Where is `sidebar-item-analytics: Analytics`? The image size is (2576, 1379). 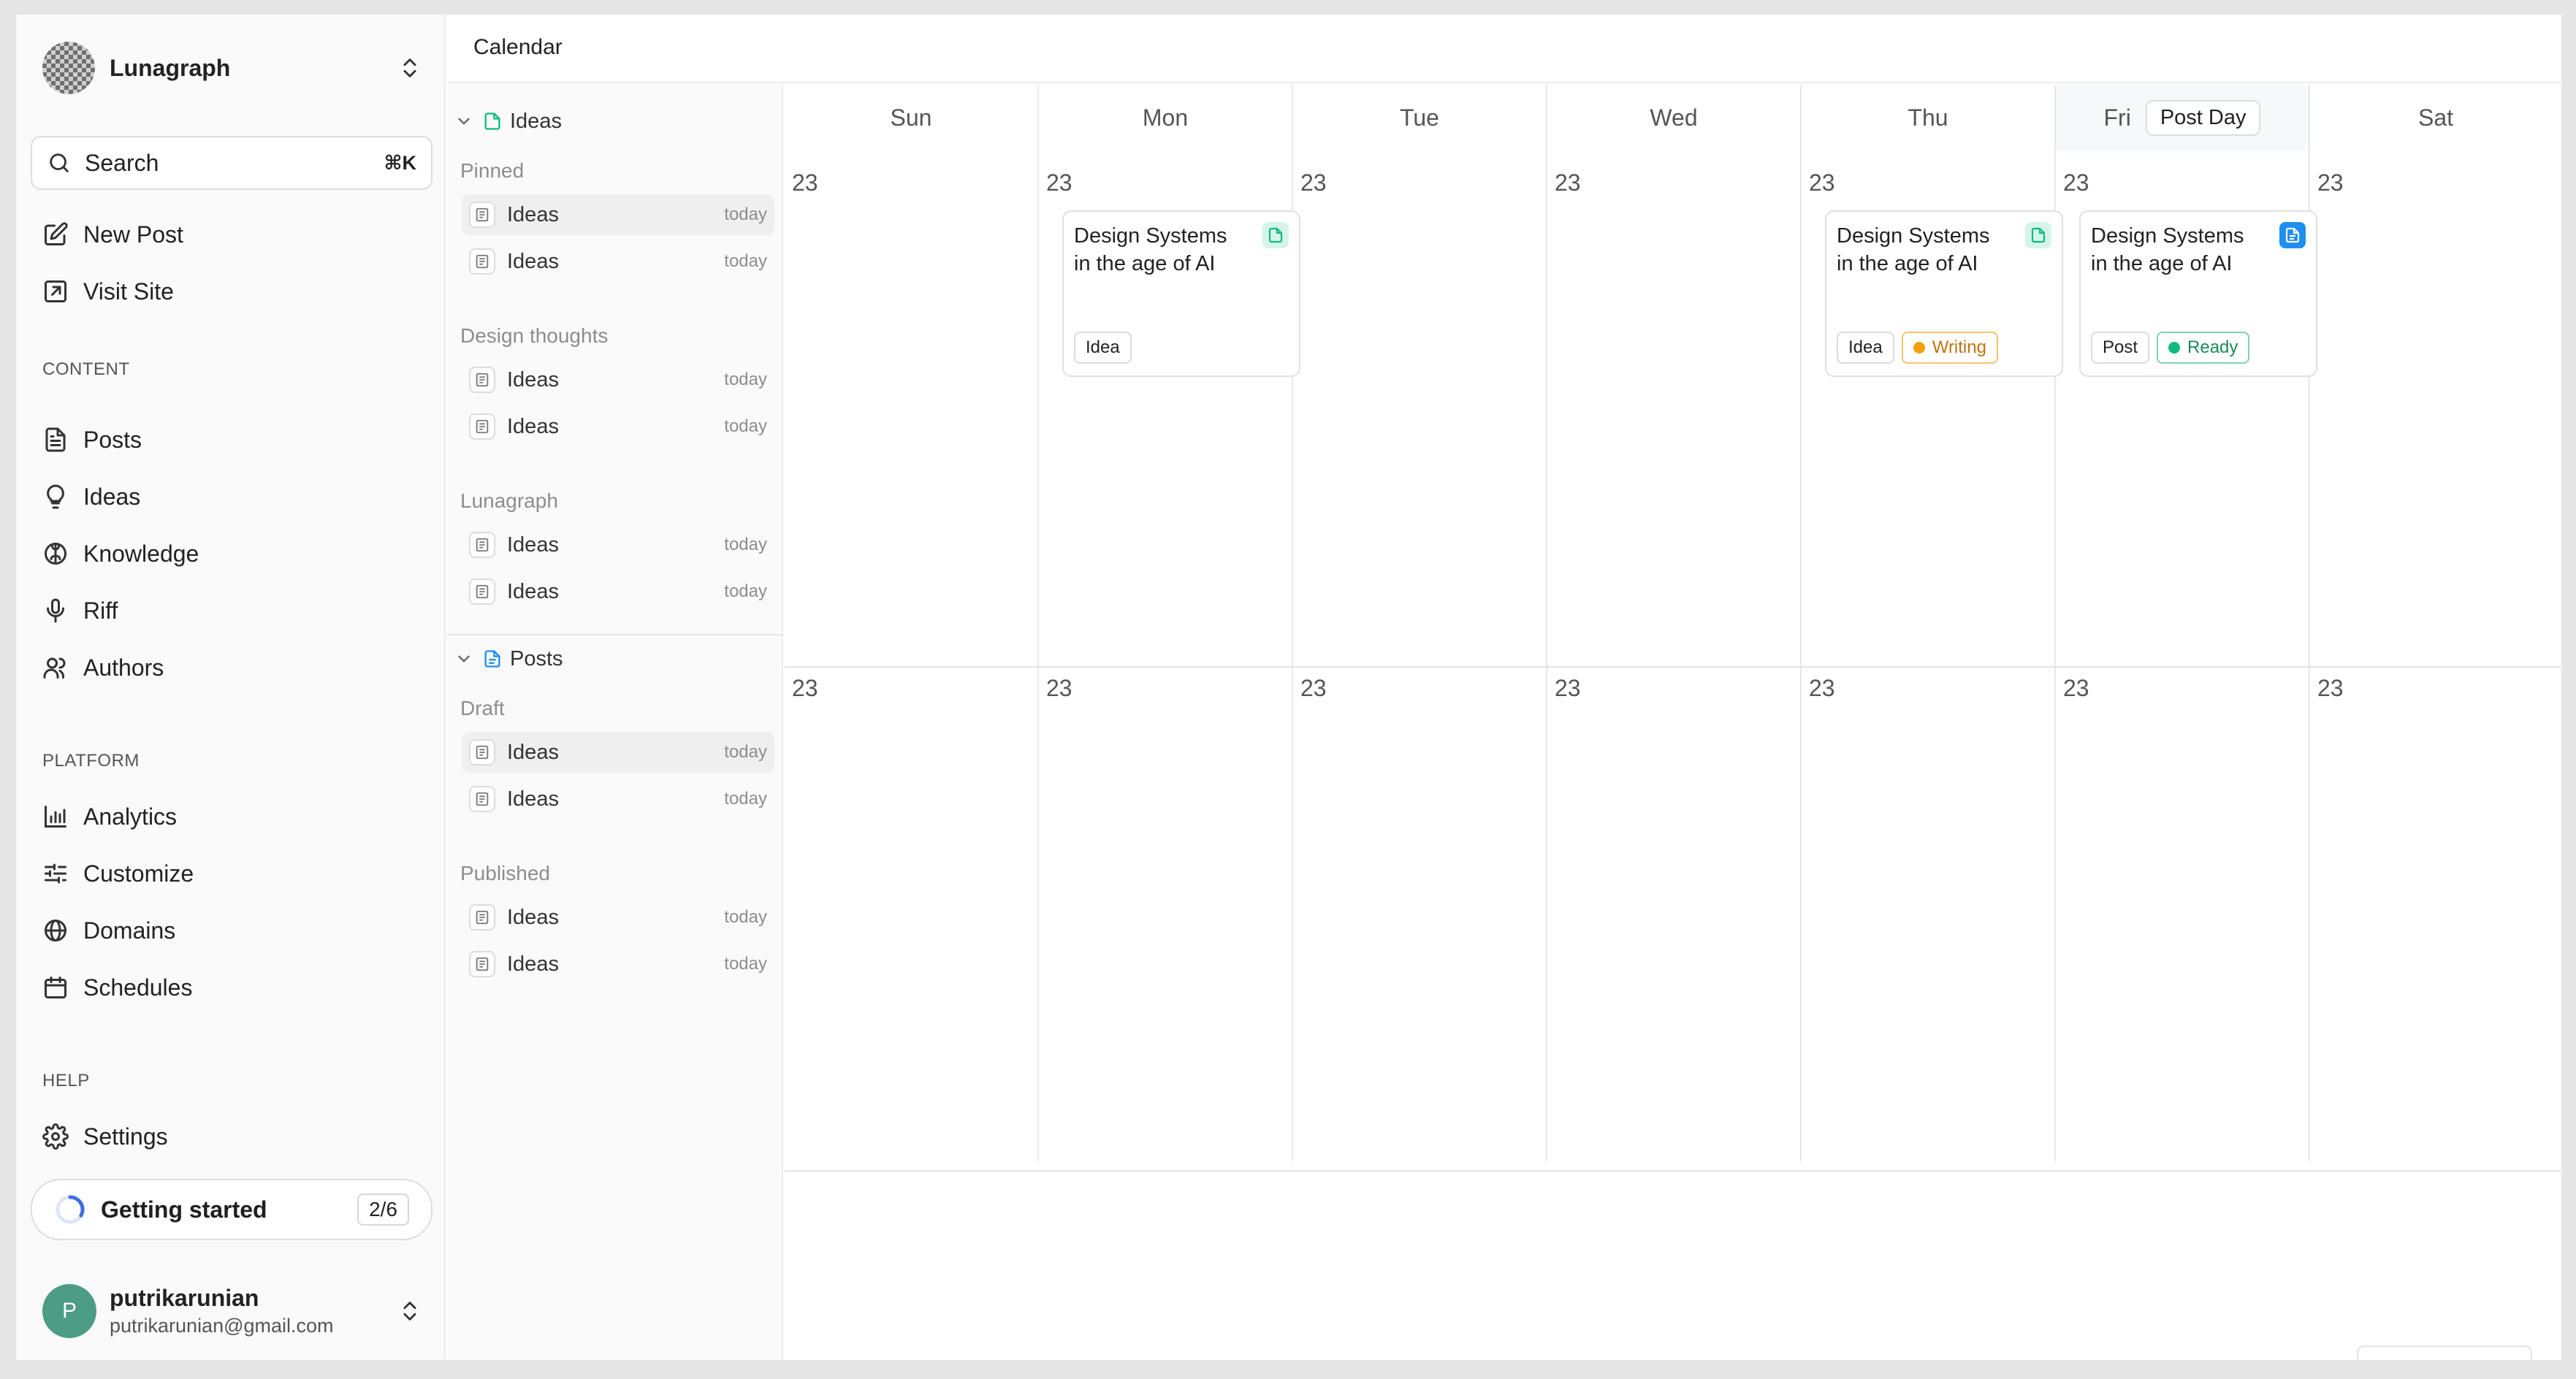
sidebar-item-analytics: Analytics is located at coordinates (232, 816).